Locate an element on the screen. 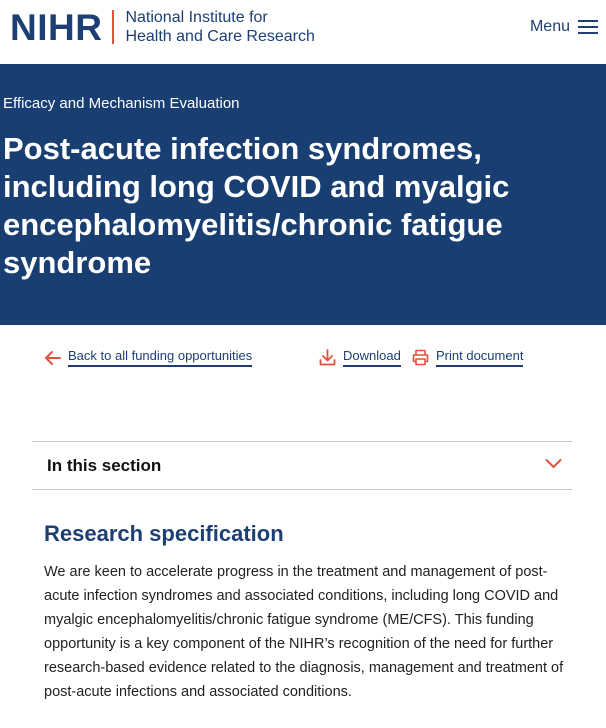  print-link: Print document is located at coordinates (468, 357).